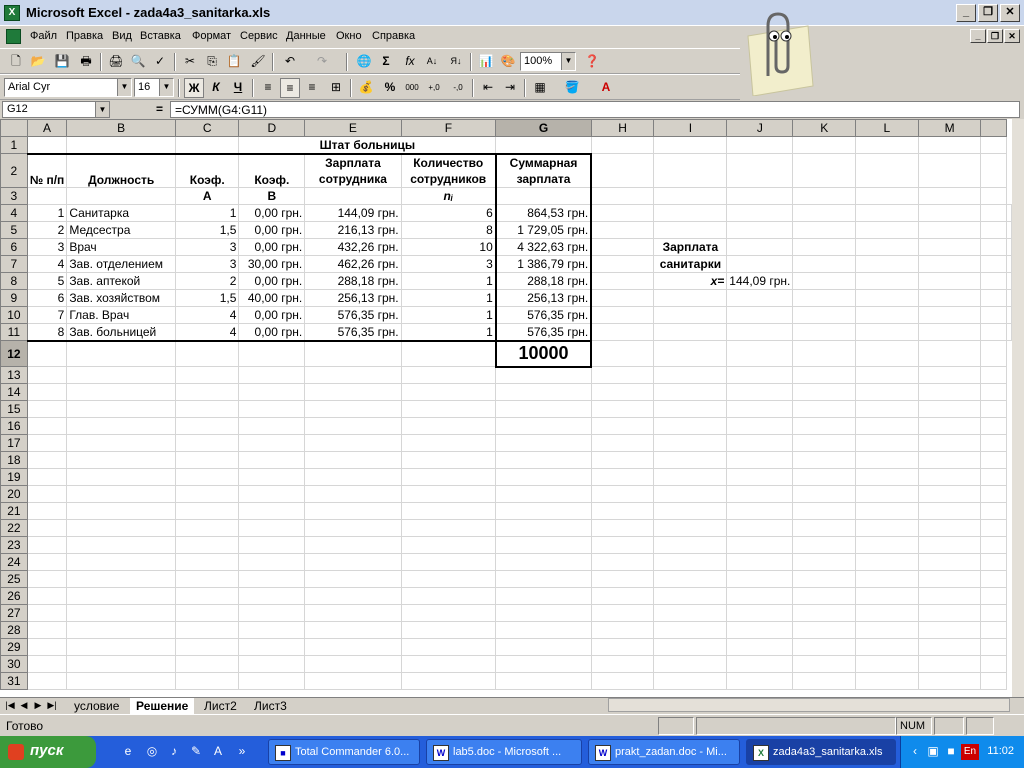 The image size is (1024, 768). What do you see at coordinates (194, 88) in the screenshot?
I see `bold-button: Ж` at bounding box center [194, 88].